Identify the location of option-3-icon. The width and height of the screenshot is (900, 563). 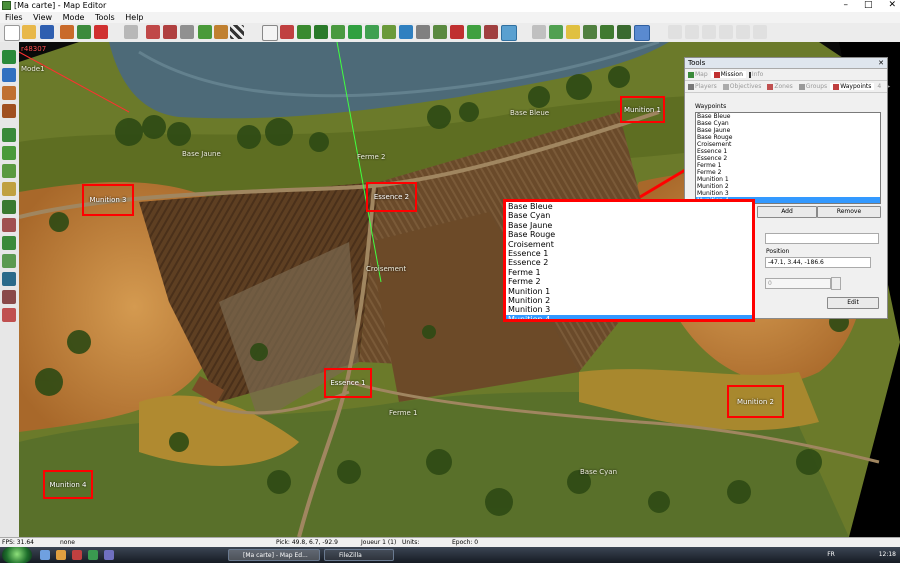
(709, 32).